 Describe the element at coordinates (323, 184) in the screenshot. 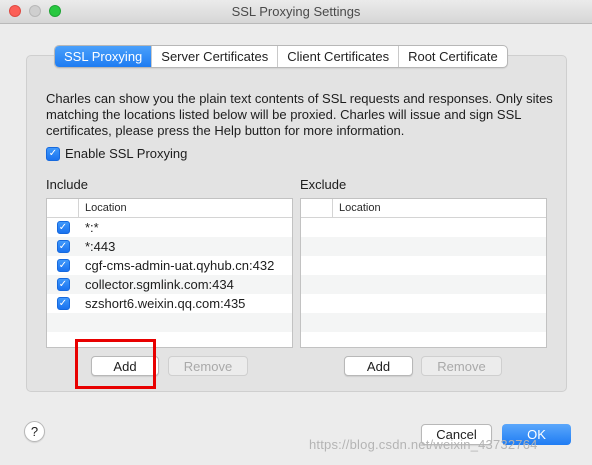

I see `exclude-label: Exclude` at that location.